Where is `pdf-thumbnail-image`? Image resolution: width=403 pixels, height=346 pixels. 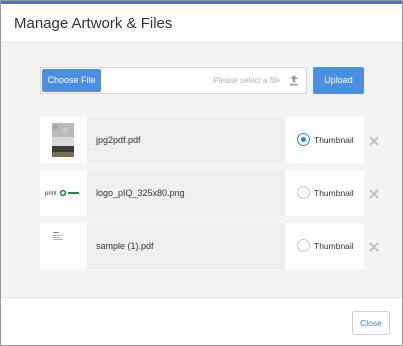
pdf-thumbnail-image is located at coordinates (63, 140).